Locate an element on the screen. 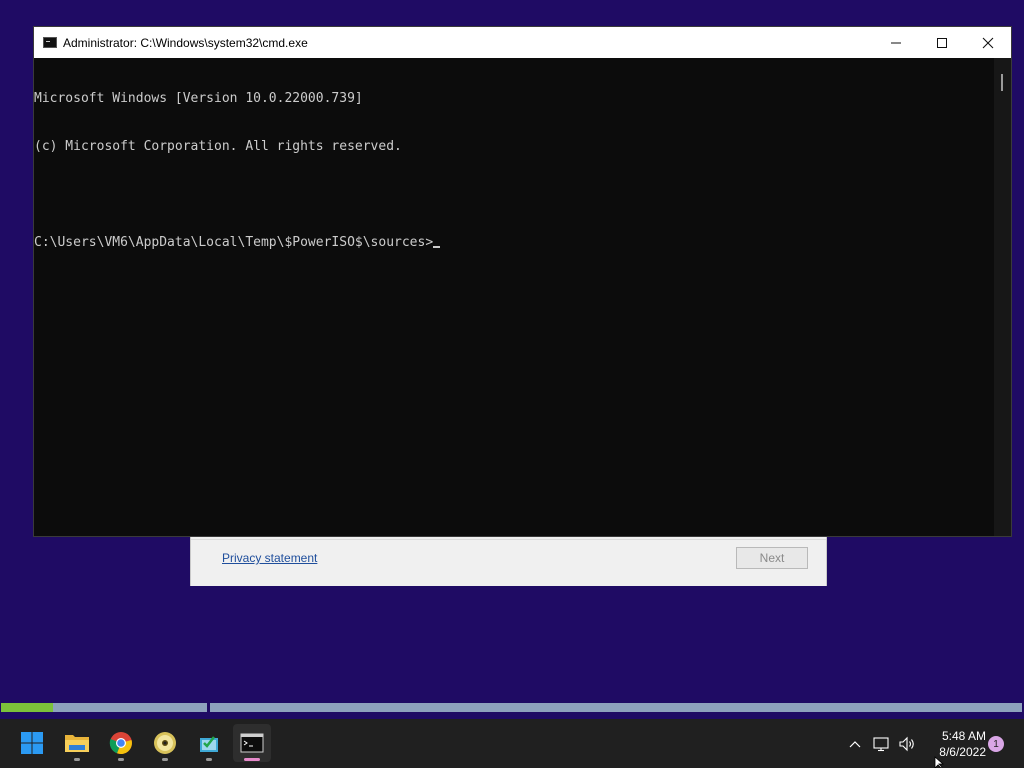 The image size is (1024, 768). minimize-button is located at coordinates (896, 42).